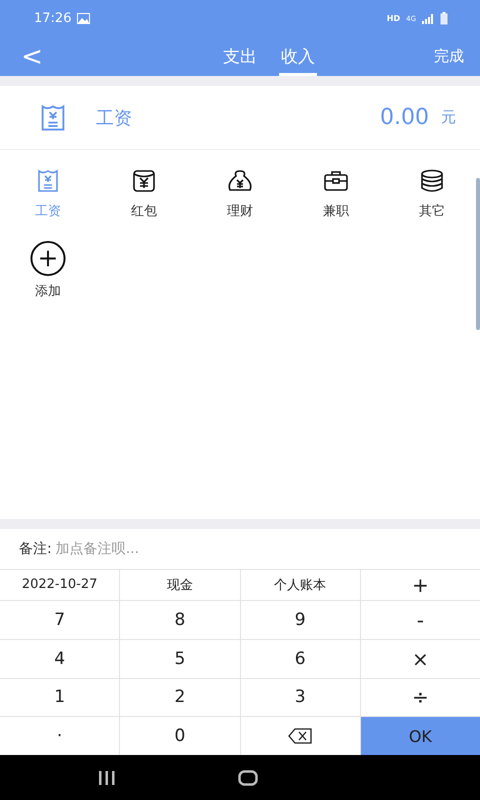 The image size is (480, 800). Describe the element at coordinates (300, 697) in the screenshot. I see `number-key: 3` at that location.